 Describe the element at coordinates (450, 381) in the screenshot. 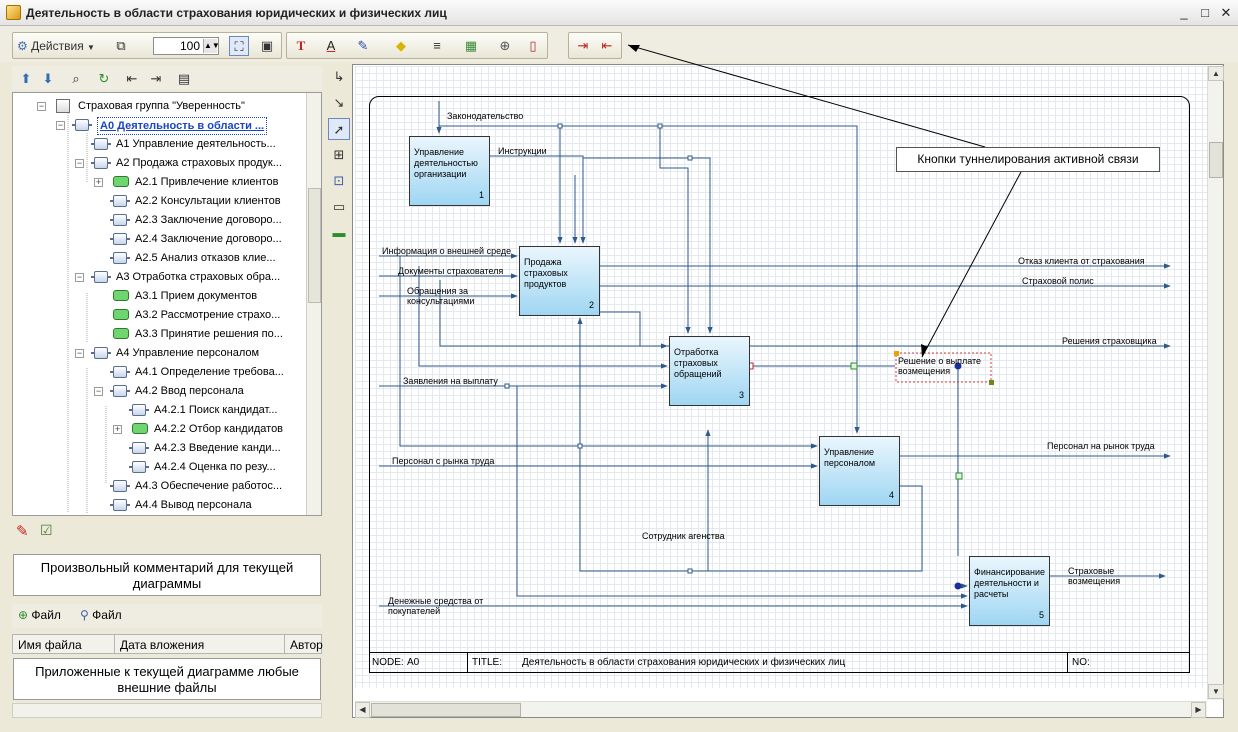

I see `arrow-label-claims: Заявления на выплату` at that location.